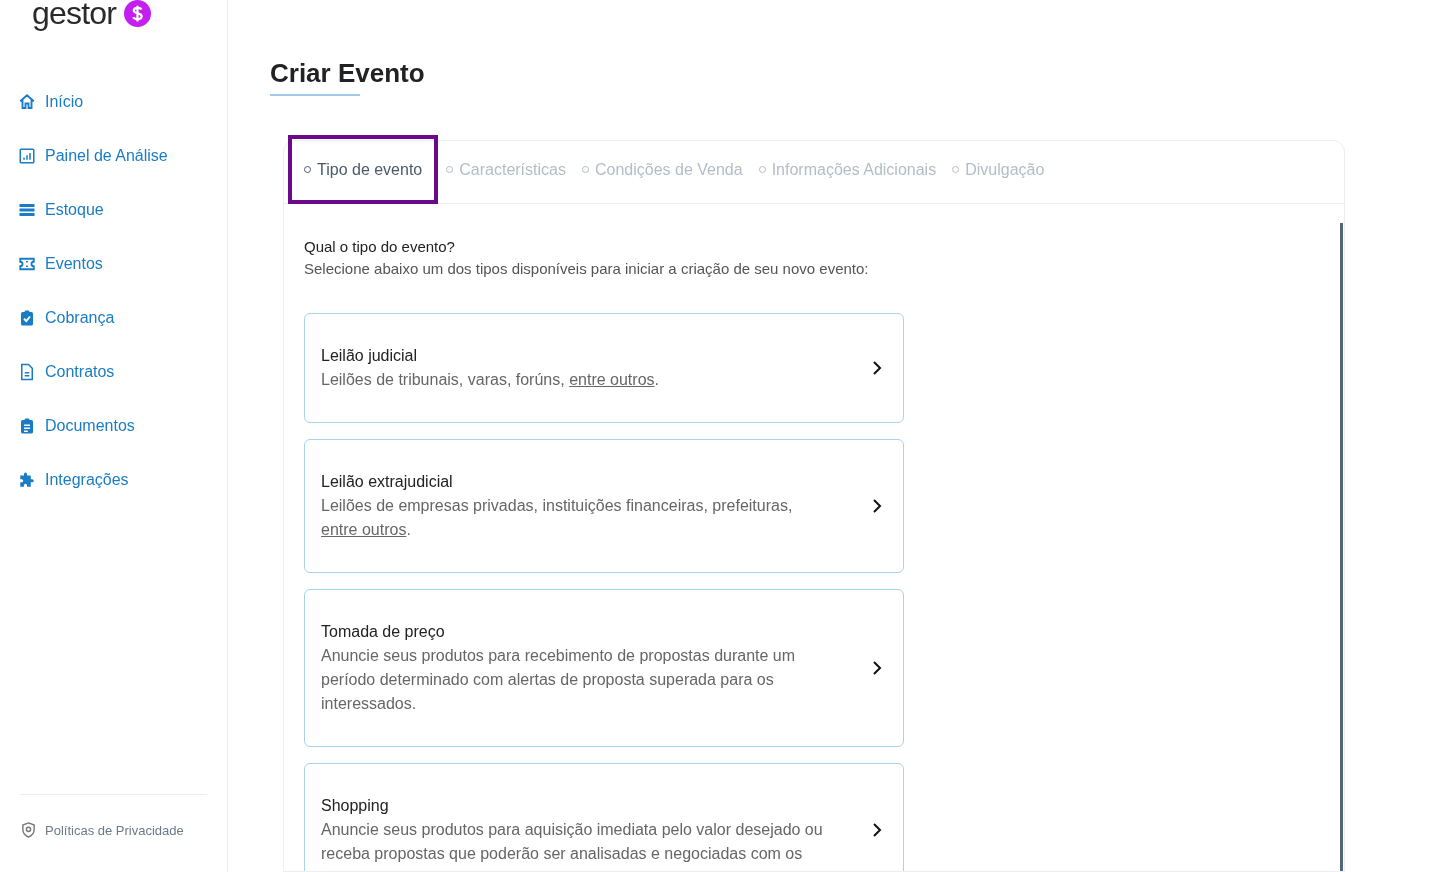 The width and height of the screenshot is (1445, 872). I want to click on sidebar-item: Cobrança, so click(122, 318).